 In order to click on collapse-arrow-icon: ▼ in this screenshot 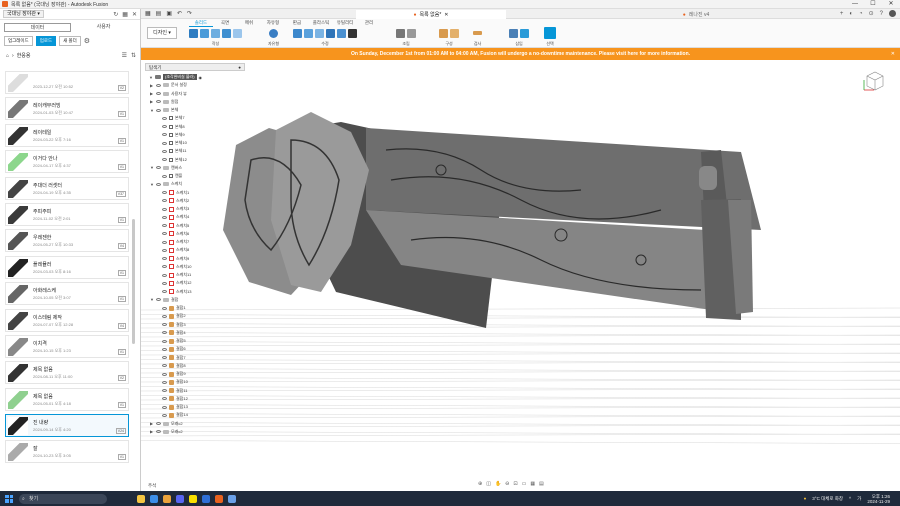, I will do `click(151, 77)`.